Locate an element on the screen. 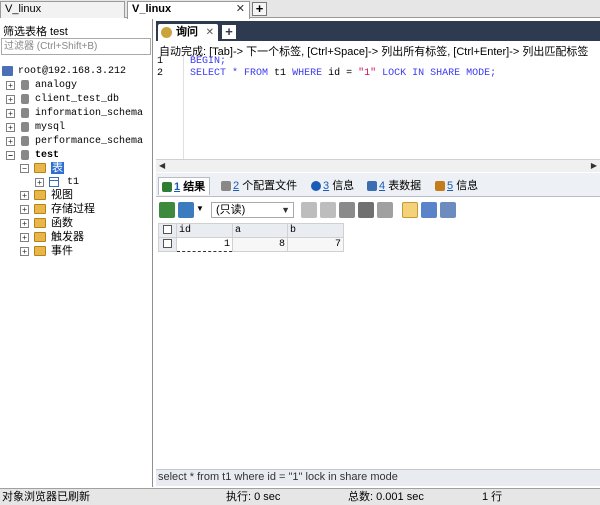  tree-folder-views: + 视图 is located at coordinates (46, 195).